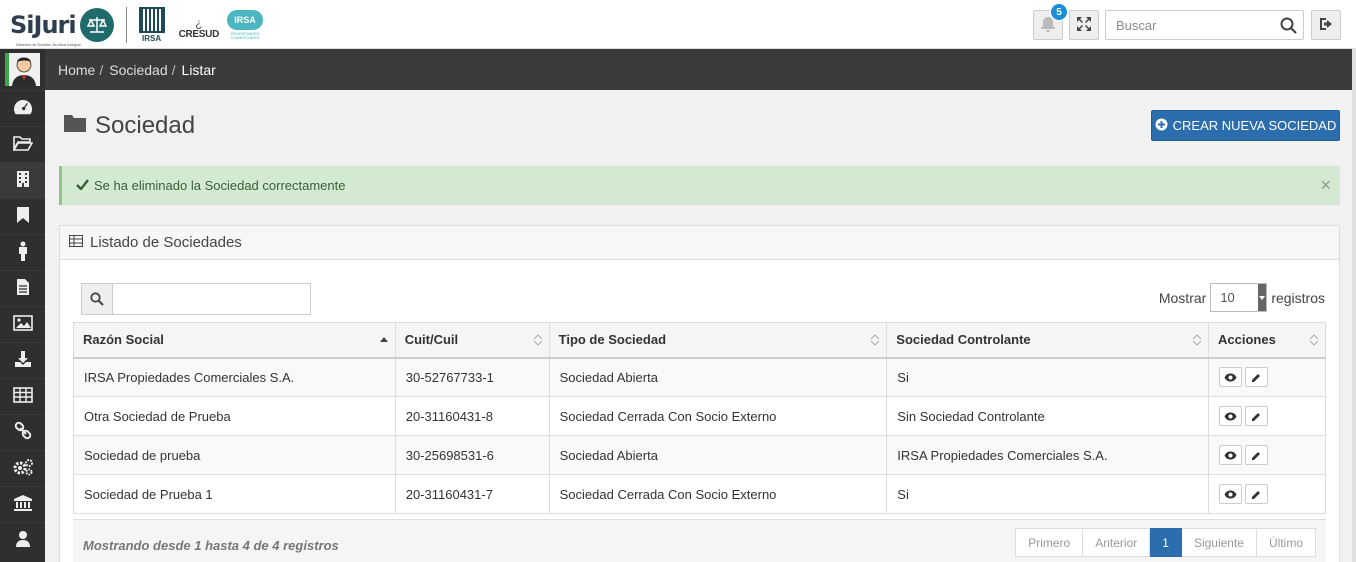  I want to click on create-sociedad-button: CREAR NUEVA SOCIEDAD, so click(1245, 125).